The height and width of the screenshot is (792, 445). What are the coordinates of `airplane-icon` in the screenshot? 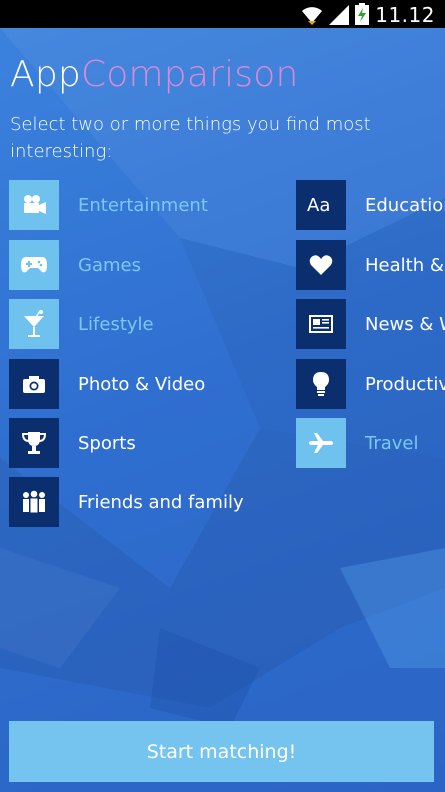 It's located at (321, 443).